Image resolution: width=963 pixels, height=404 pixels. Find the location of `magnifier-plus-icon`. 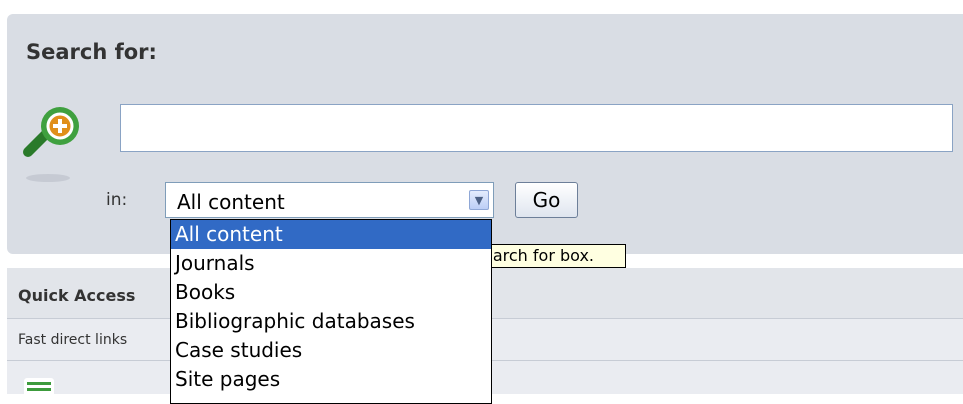

magnifier-plus-icon is located at coordinates (51, 144).